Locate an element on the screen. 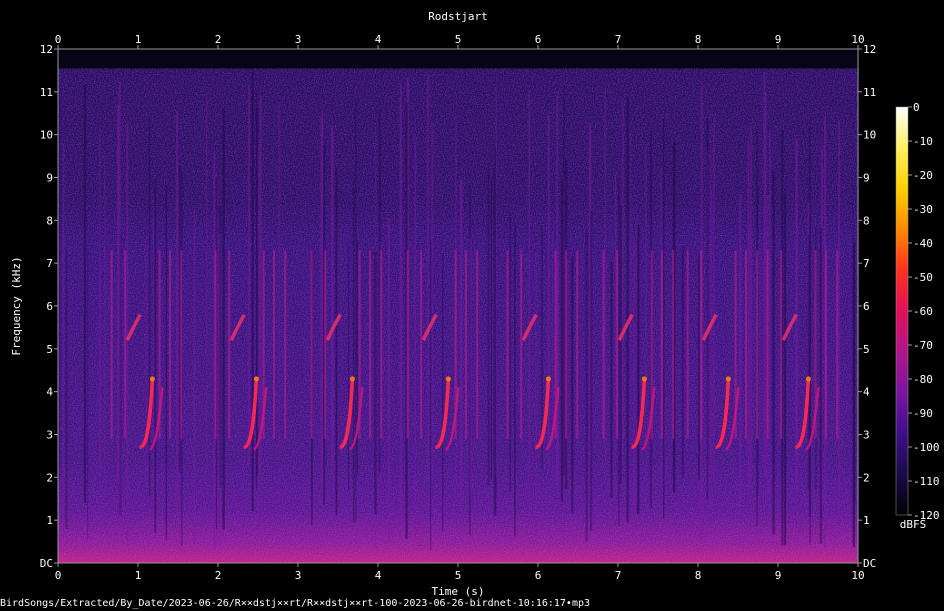  x-tick-label-top: 7 is located at coordinates (618, 39).